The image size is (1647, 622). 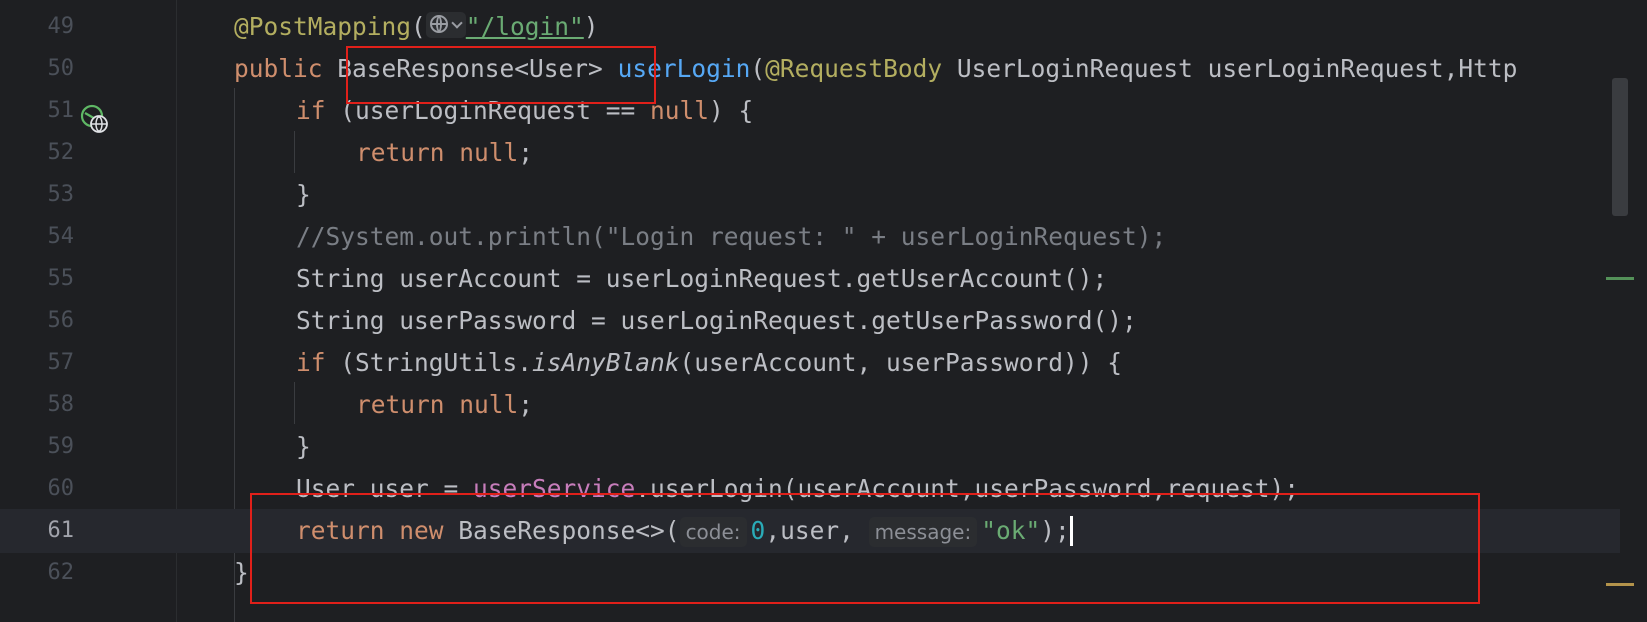 I want to click on warning-marker, so click(x=1620, y=584).